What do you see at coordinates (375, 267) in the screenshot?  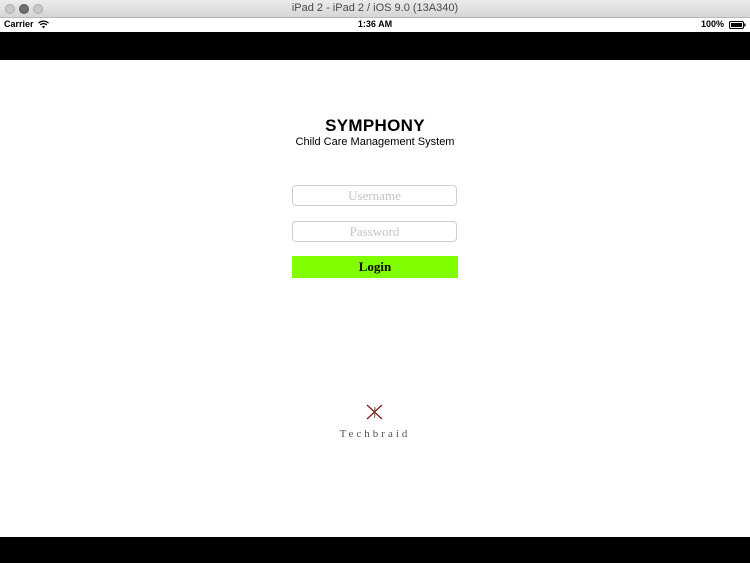 I see `login-button: Login` at bounding box center [375, 267].